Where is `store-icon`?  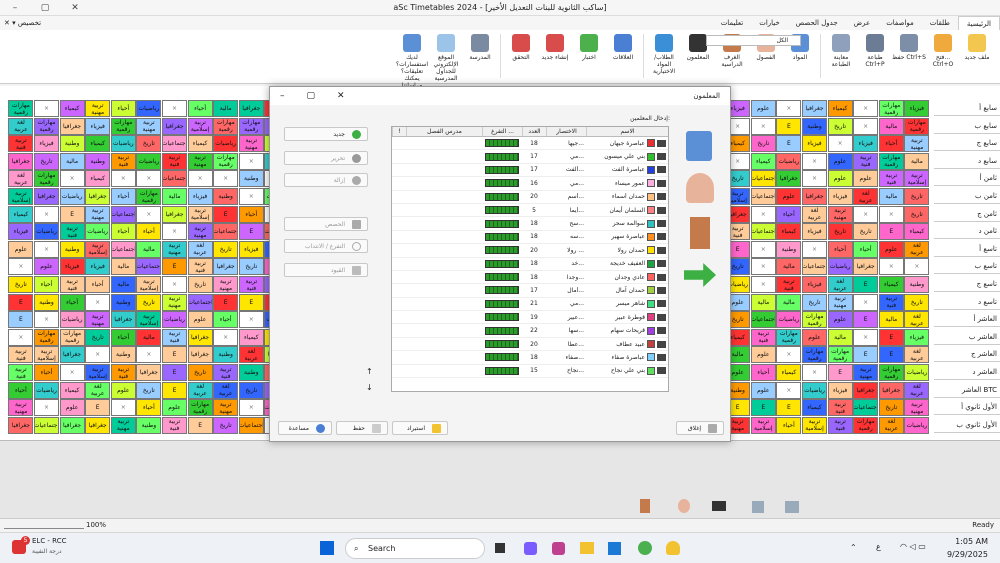
store-icon is located at coordinates (614, 548).